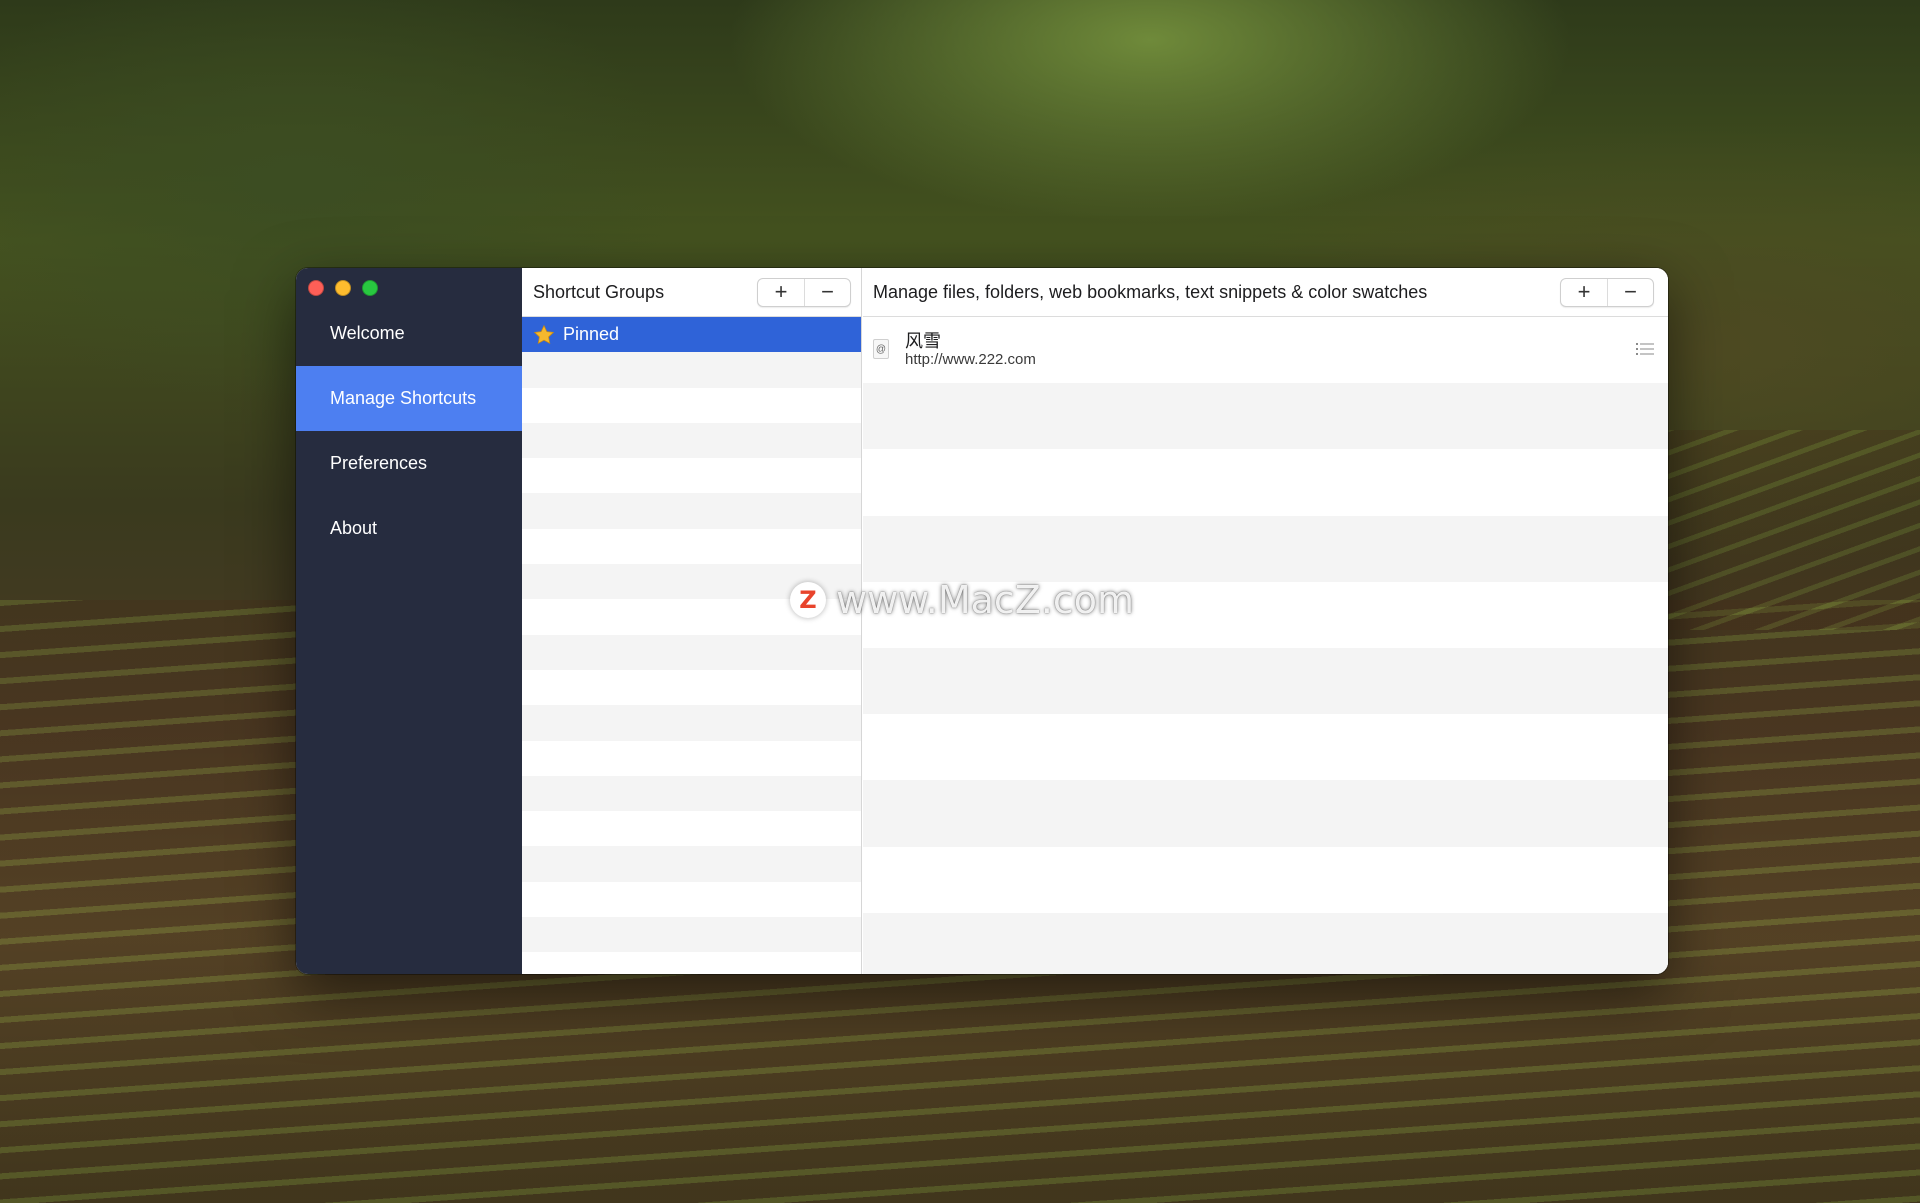  I want to click on window-controls, so click(343, 288).